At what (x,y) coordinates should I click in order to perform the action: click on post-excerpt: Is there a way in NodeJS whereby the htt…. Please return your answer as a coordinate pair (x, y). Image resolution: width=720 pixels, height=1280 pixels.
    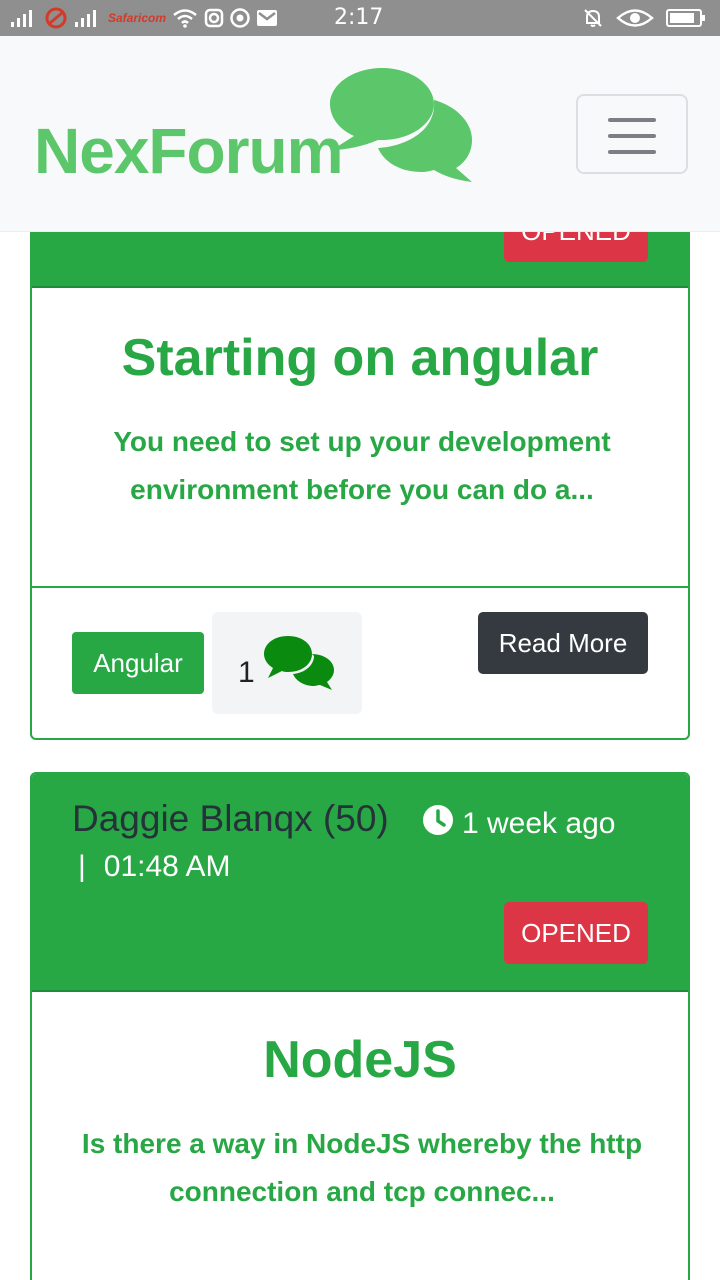
    Looking at the image, I should click on (362, 1167).